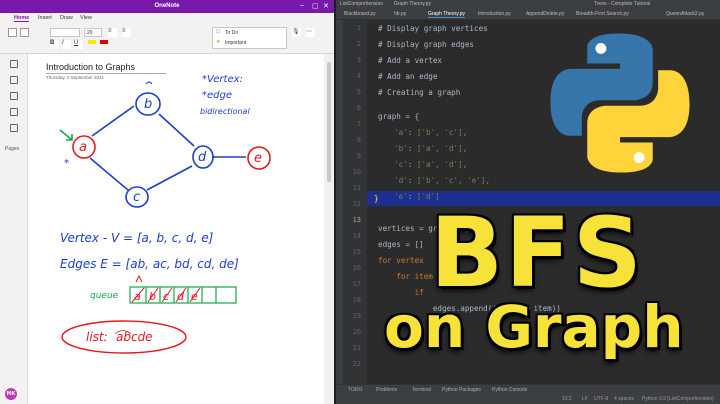 This screenshot has width=720, height=404. What do you see at coordinates (12, 149) in the screenshot?
I see `pages-label: Pages` at bounding box center [12, 149].